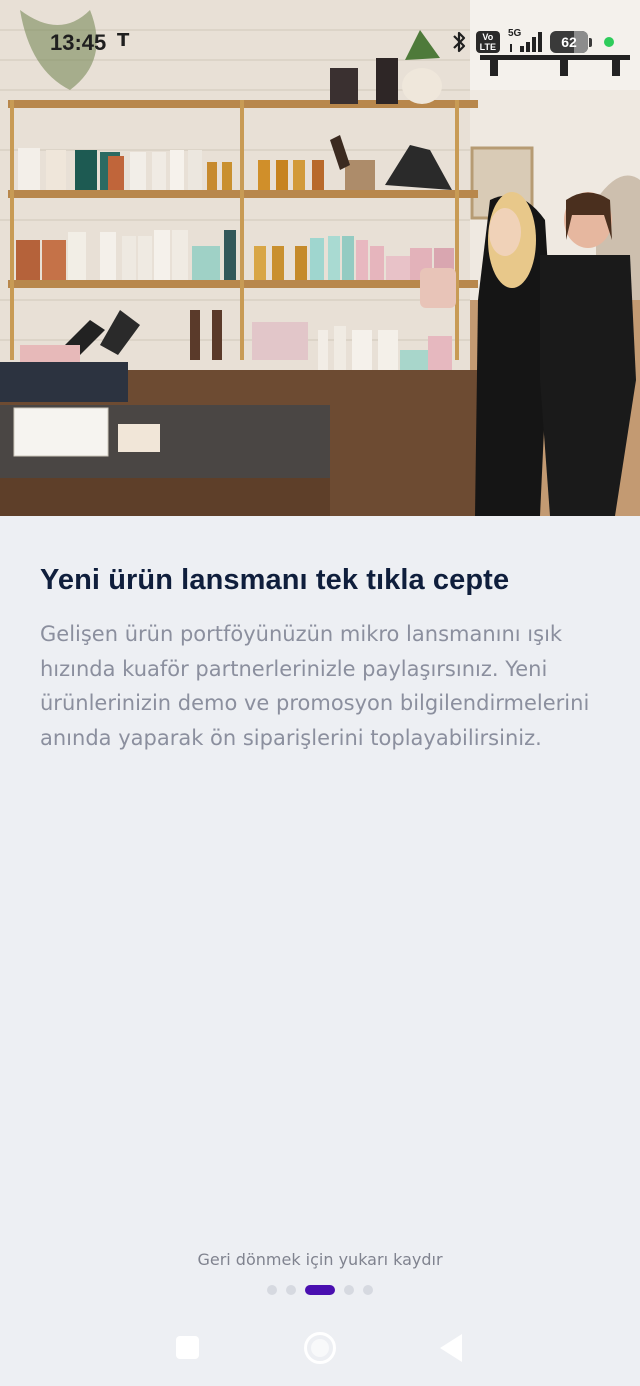  I want to click on battery-icon: 62, so click(569, 42).